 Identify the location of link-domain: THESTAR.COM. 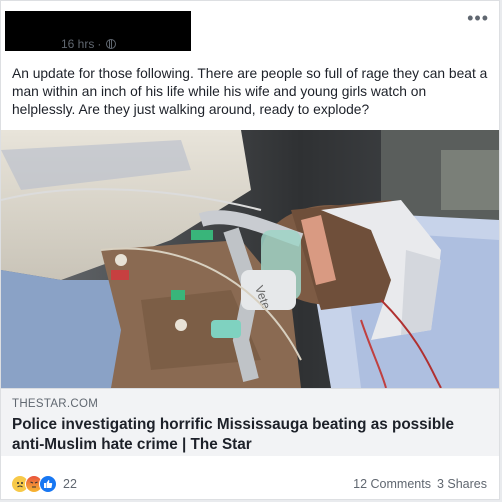
(55, 404).